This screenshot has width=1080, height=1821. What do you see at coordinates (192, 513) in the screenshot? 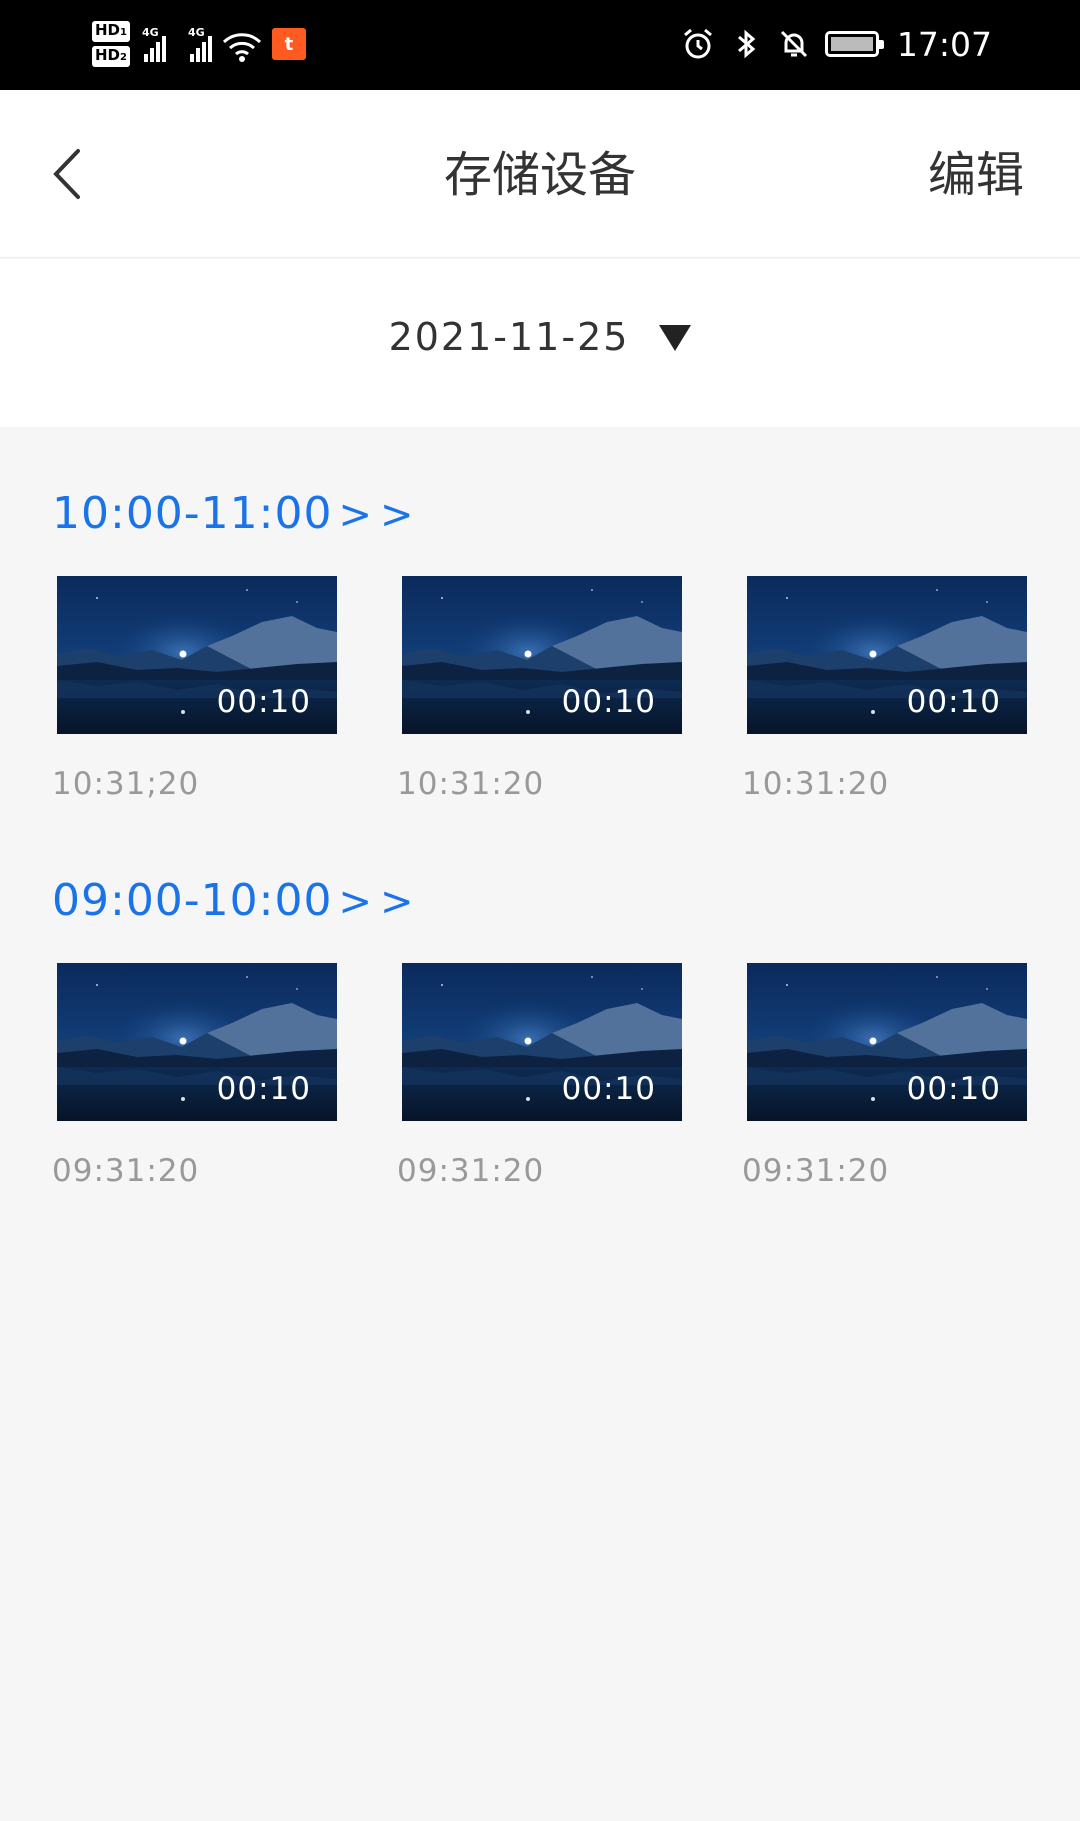
I see `group-title: 10:00-11:00` at bounding box center [192, 513].